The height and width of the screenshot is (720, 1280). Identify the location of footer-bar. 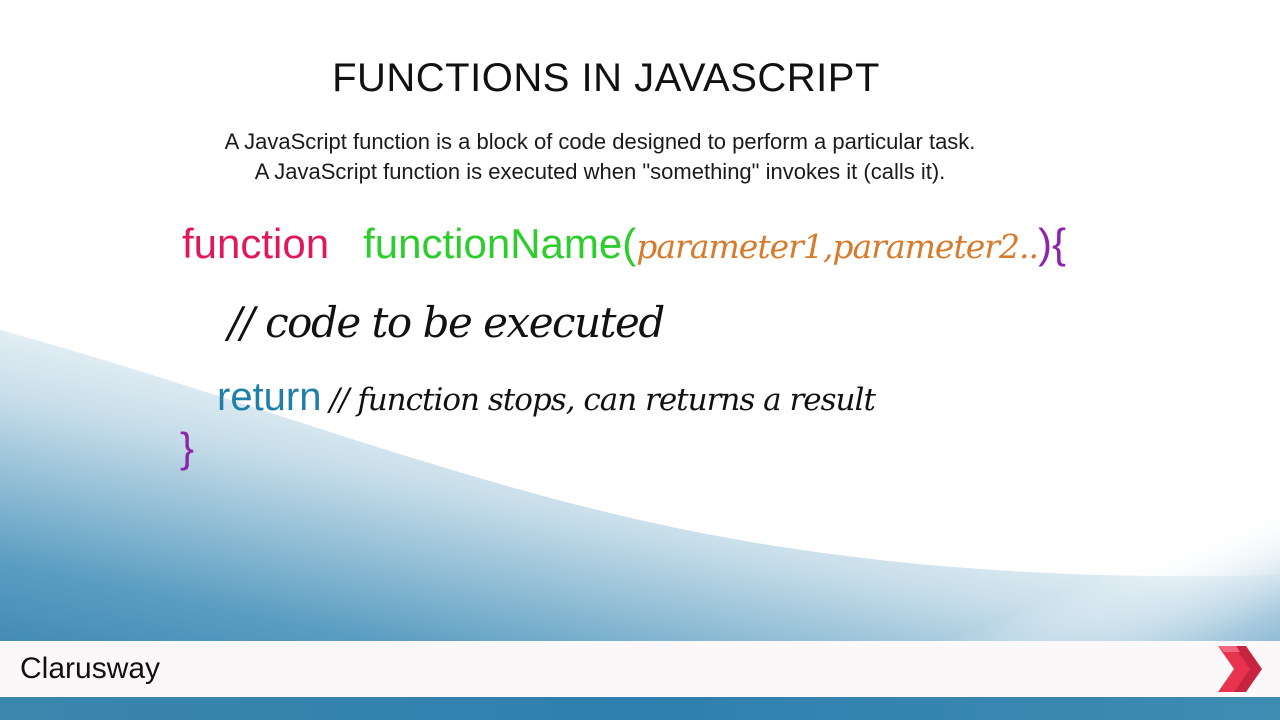
(640, 669).